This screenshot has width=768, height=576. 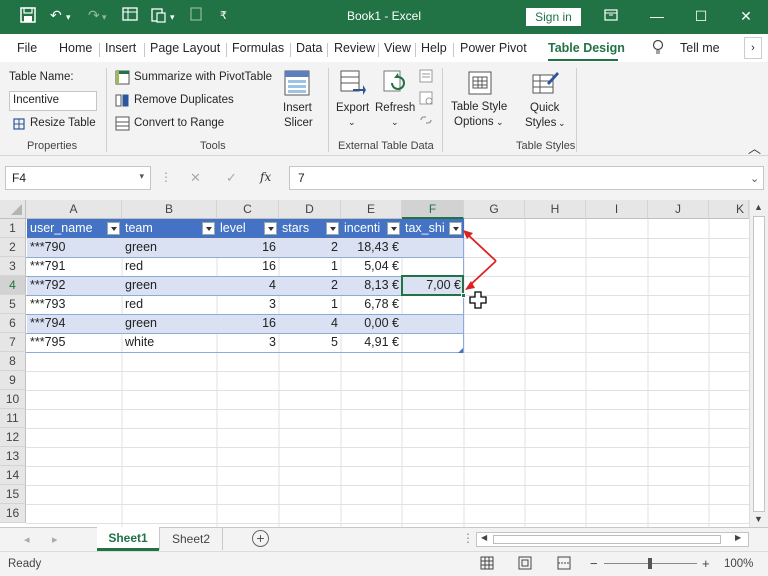 I want to click on tab-page-layout: Page Layout, so click(x=185, y=48).